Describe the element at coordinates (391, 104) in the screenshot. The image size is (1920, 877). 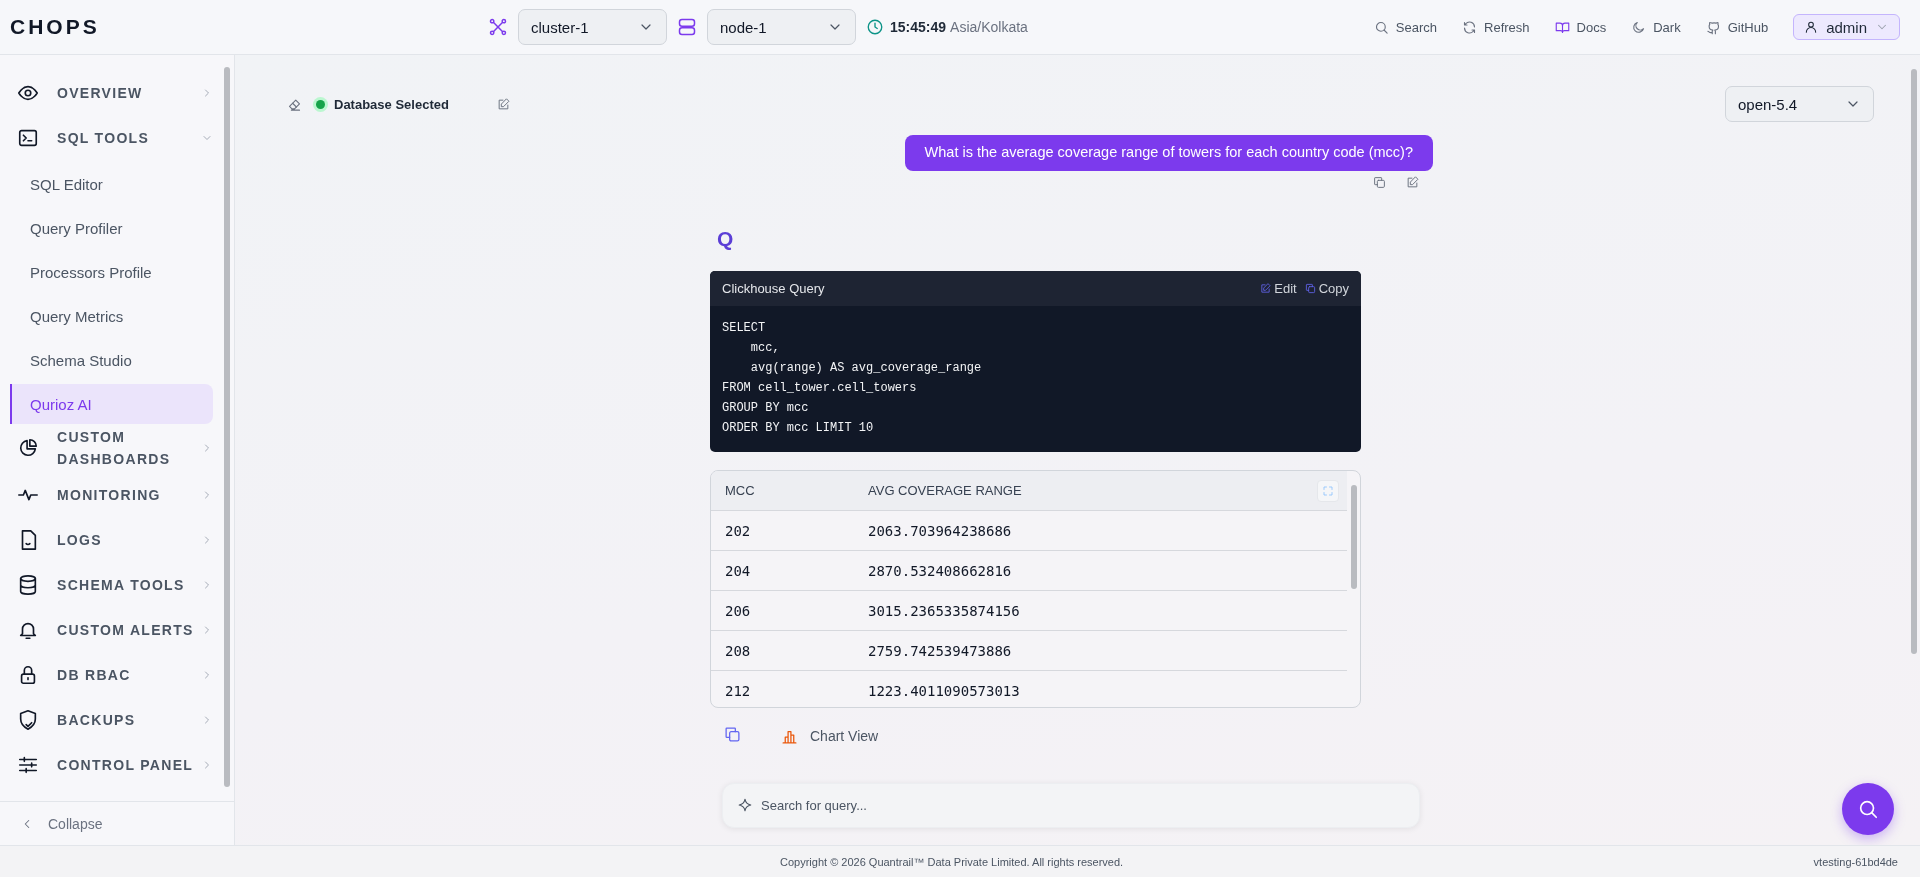
I see `database-status: Database Selected` at that location.